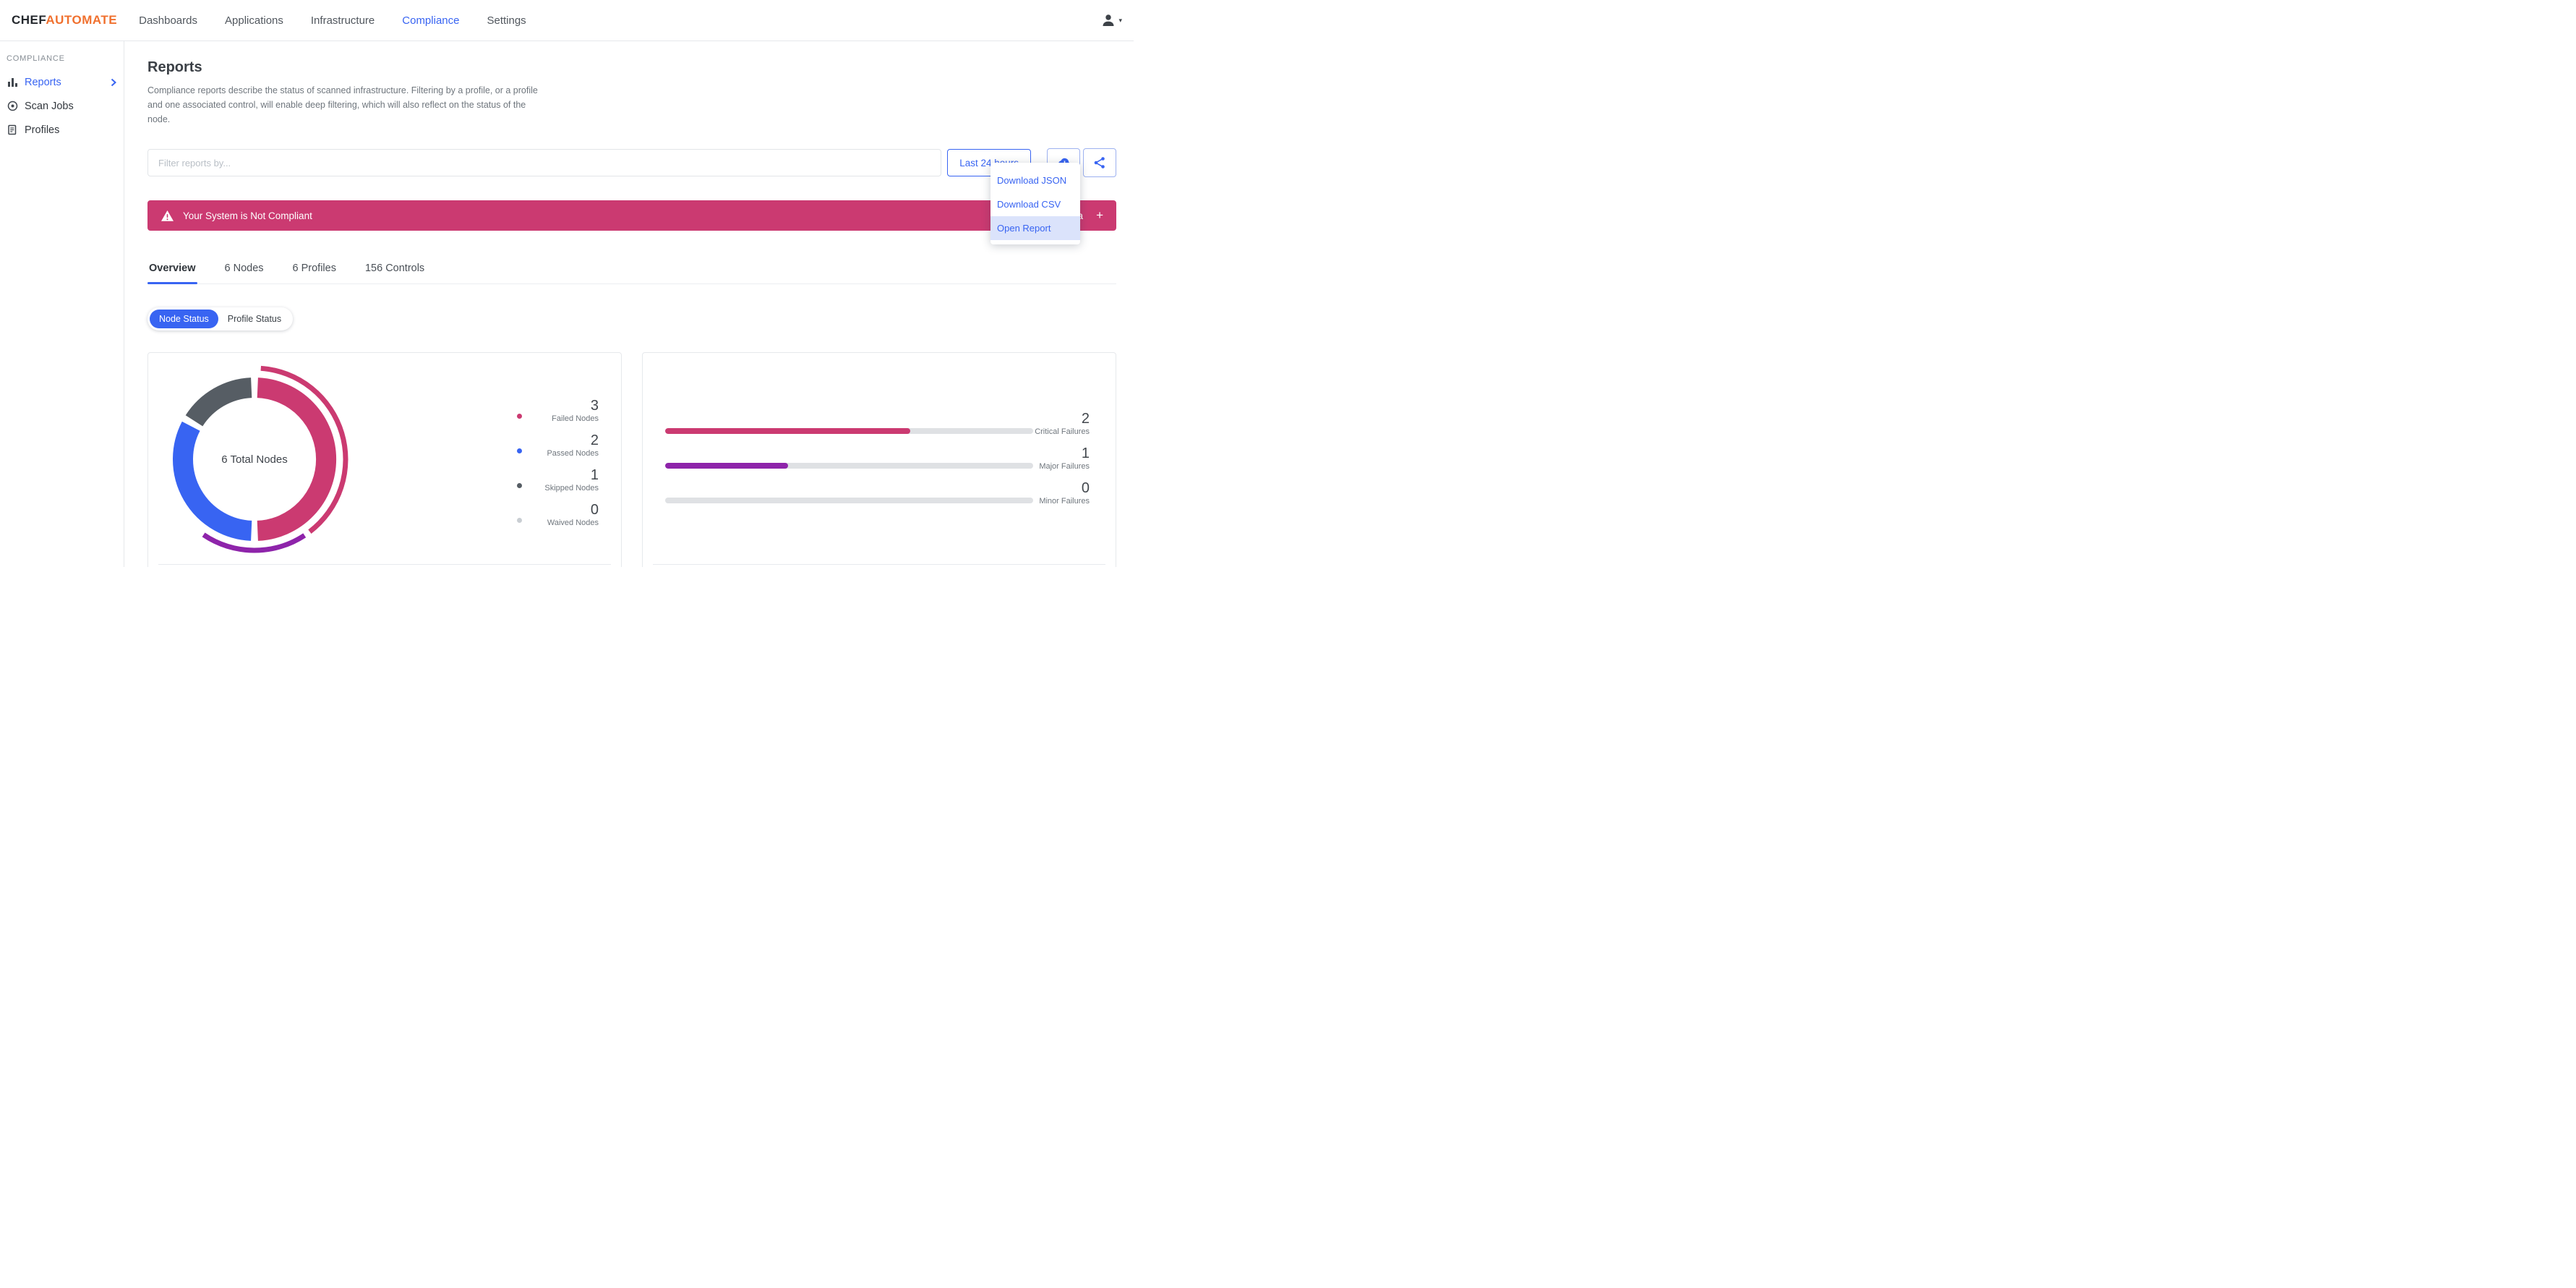  Describe the element at coordinates (168, 20) in the screenshot. I see `nav-dashboards: Dashboards` at that location.